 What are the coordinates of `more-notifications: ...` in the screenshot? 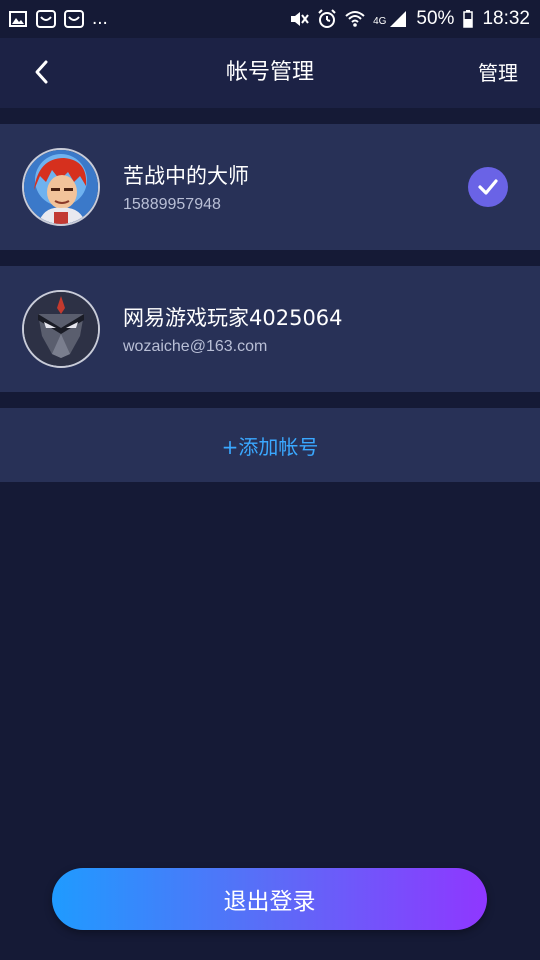 It's located at (100, 18).